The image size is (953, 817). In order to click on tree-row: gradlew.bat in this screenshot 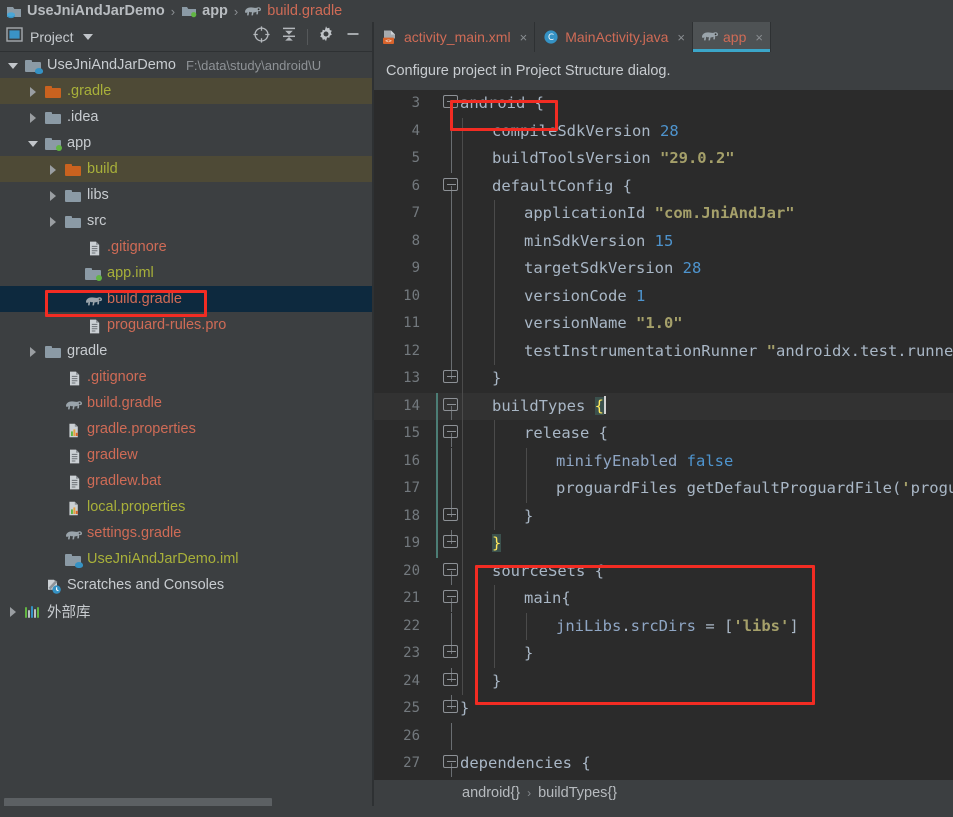, I will do `click(186, 481)`.